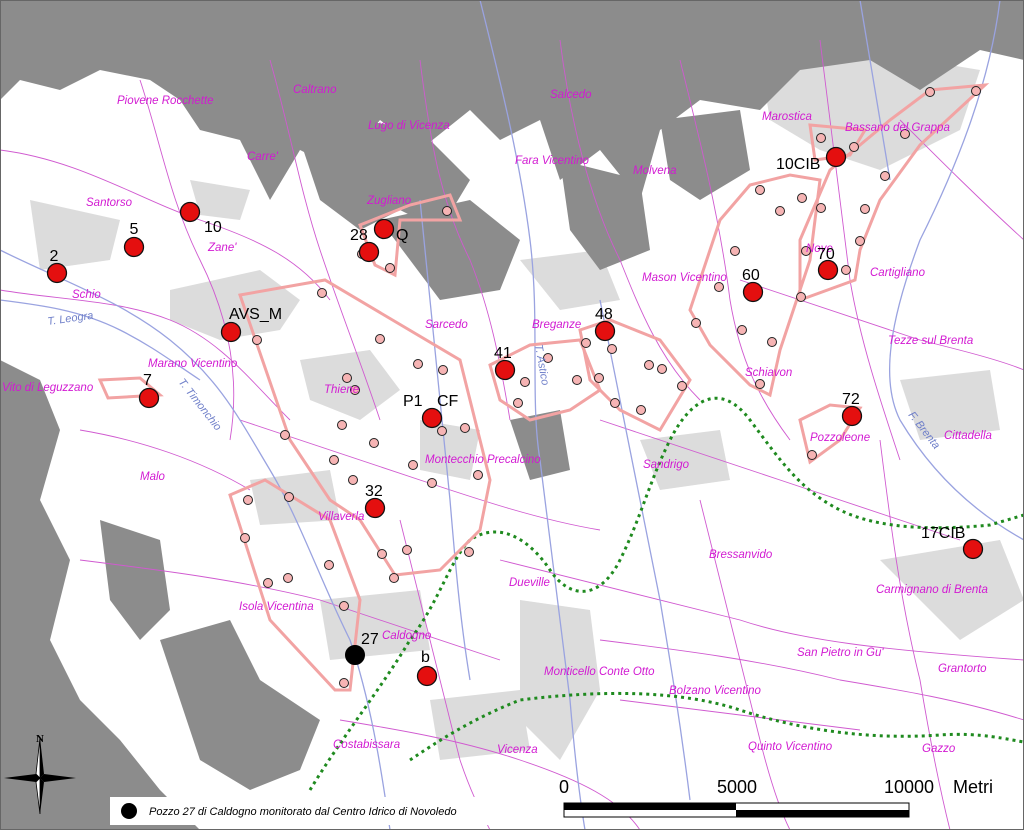 This screenshot has height=830, width=1024. What do you see at coordinates (973, 549) in the screenshot?
I see `well-marker-17cib` at bounding box center [973, 549].